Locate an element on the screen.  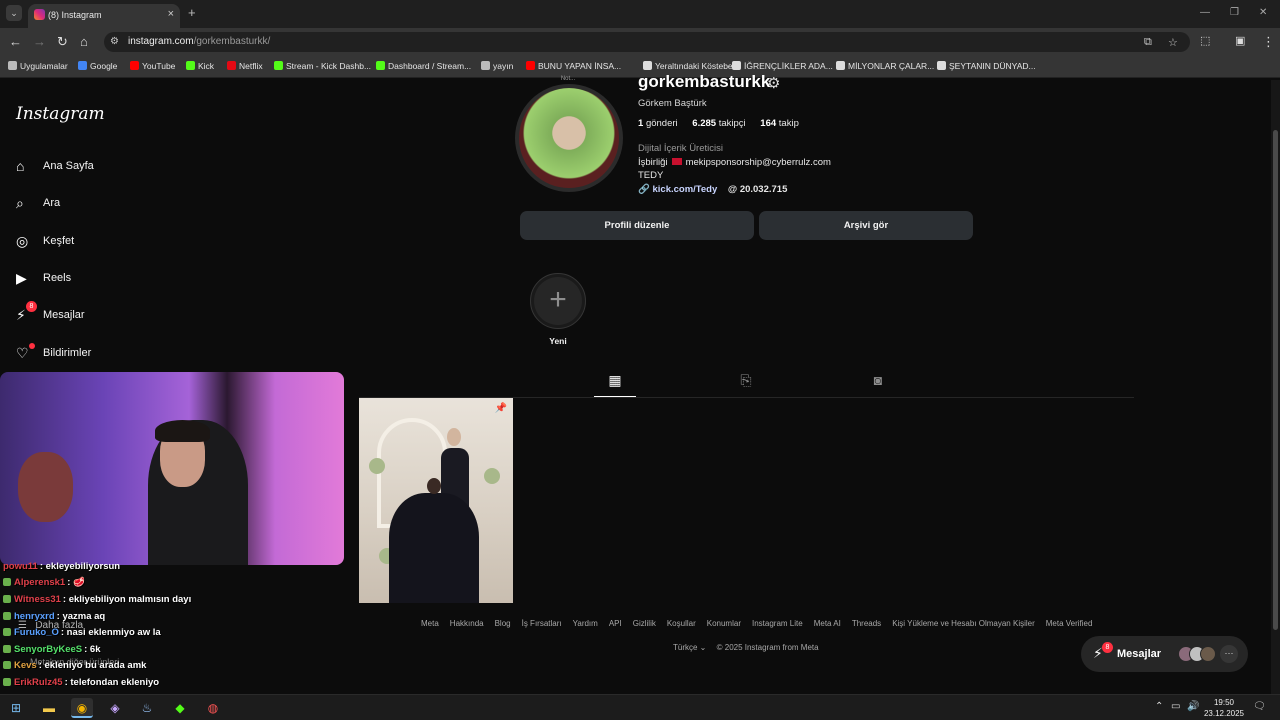
forward-icon: → is located at coordinates (39, 41).